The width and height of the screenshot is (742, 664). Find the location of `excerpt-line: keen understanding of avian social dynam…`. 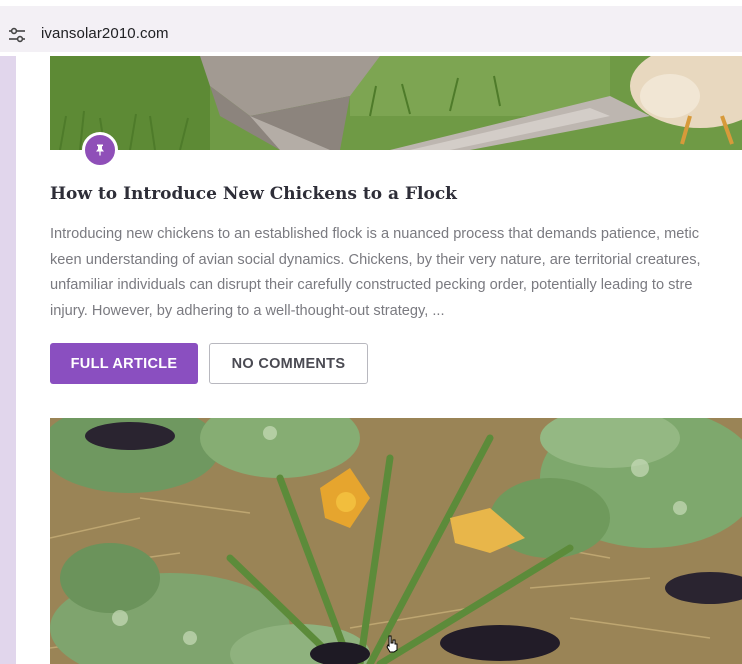

excerpt-line: keen understanding of avian social dynam… is located at coordinates (375, 259).